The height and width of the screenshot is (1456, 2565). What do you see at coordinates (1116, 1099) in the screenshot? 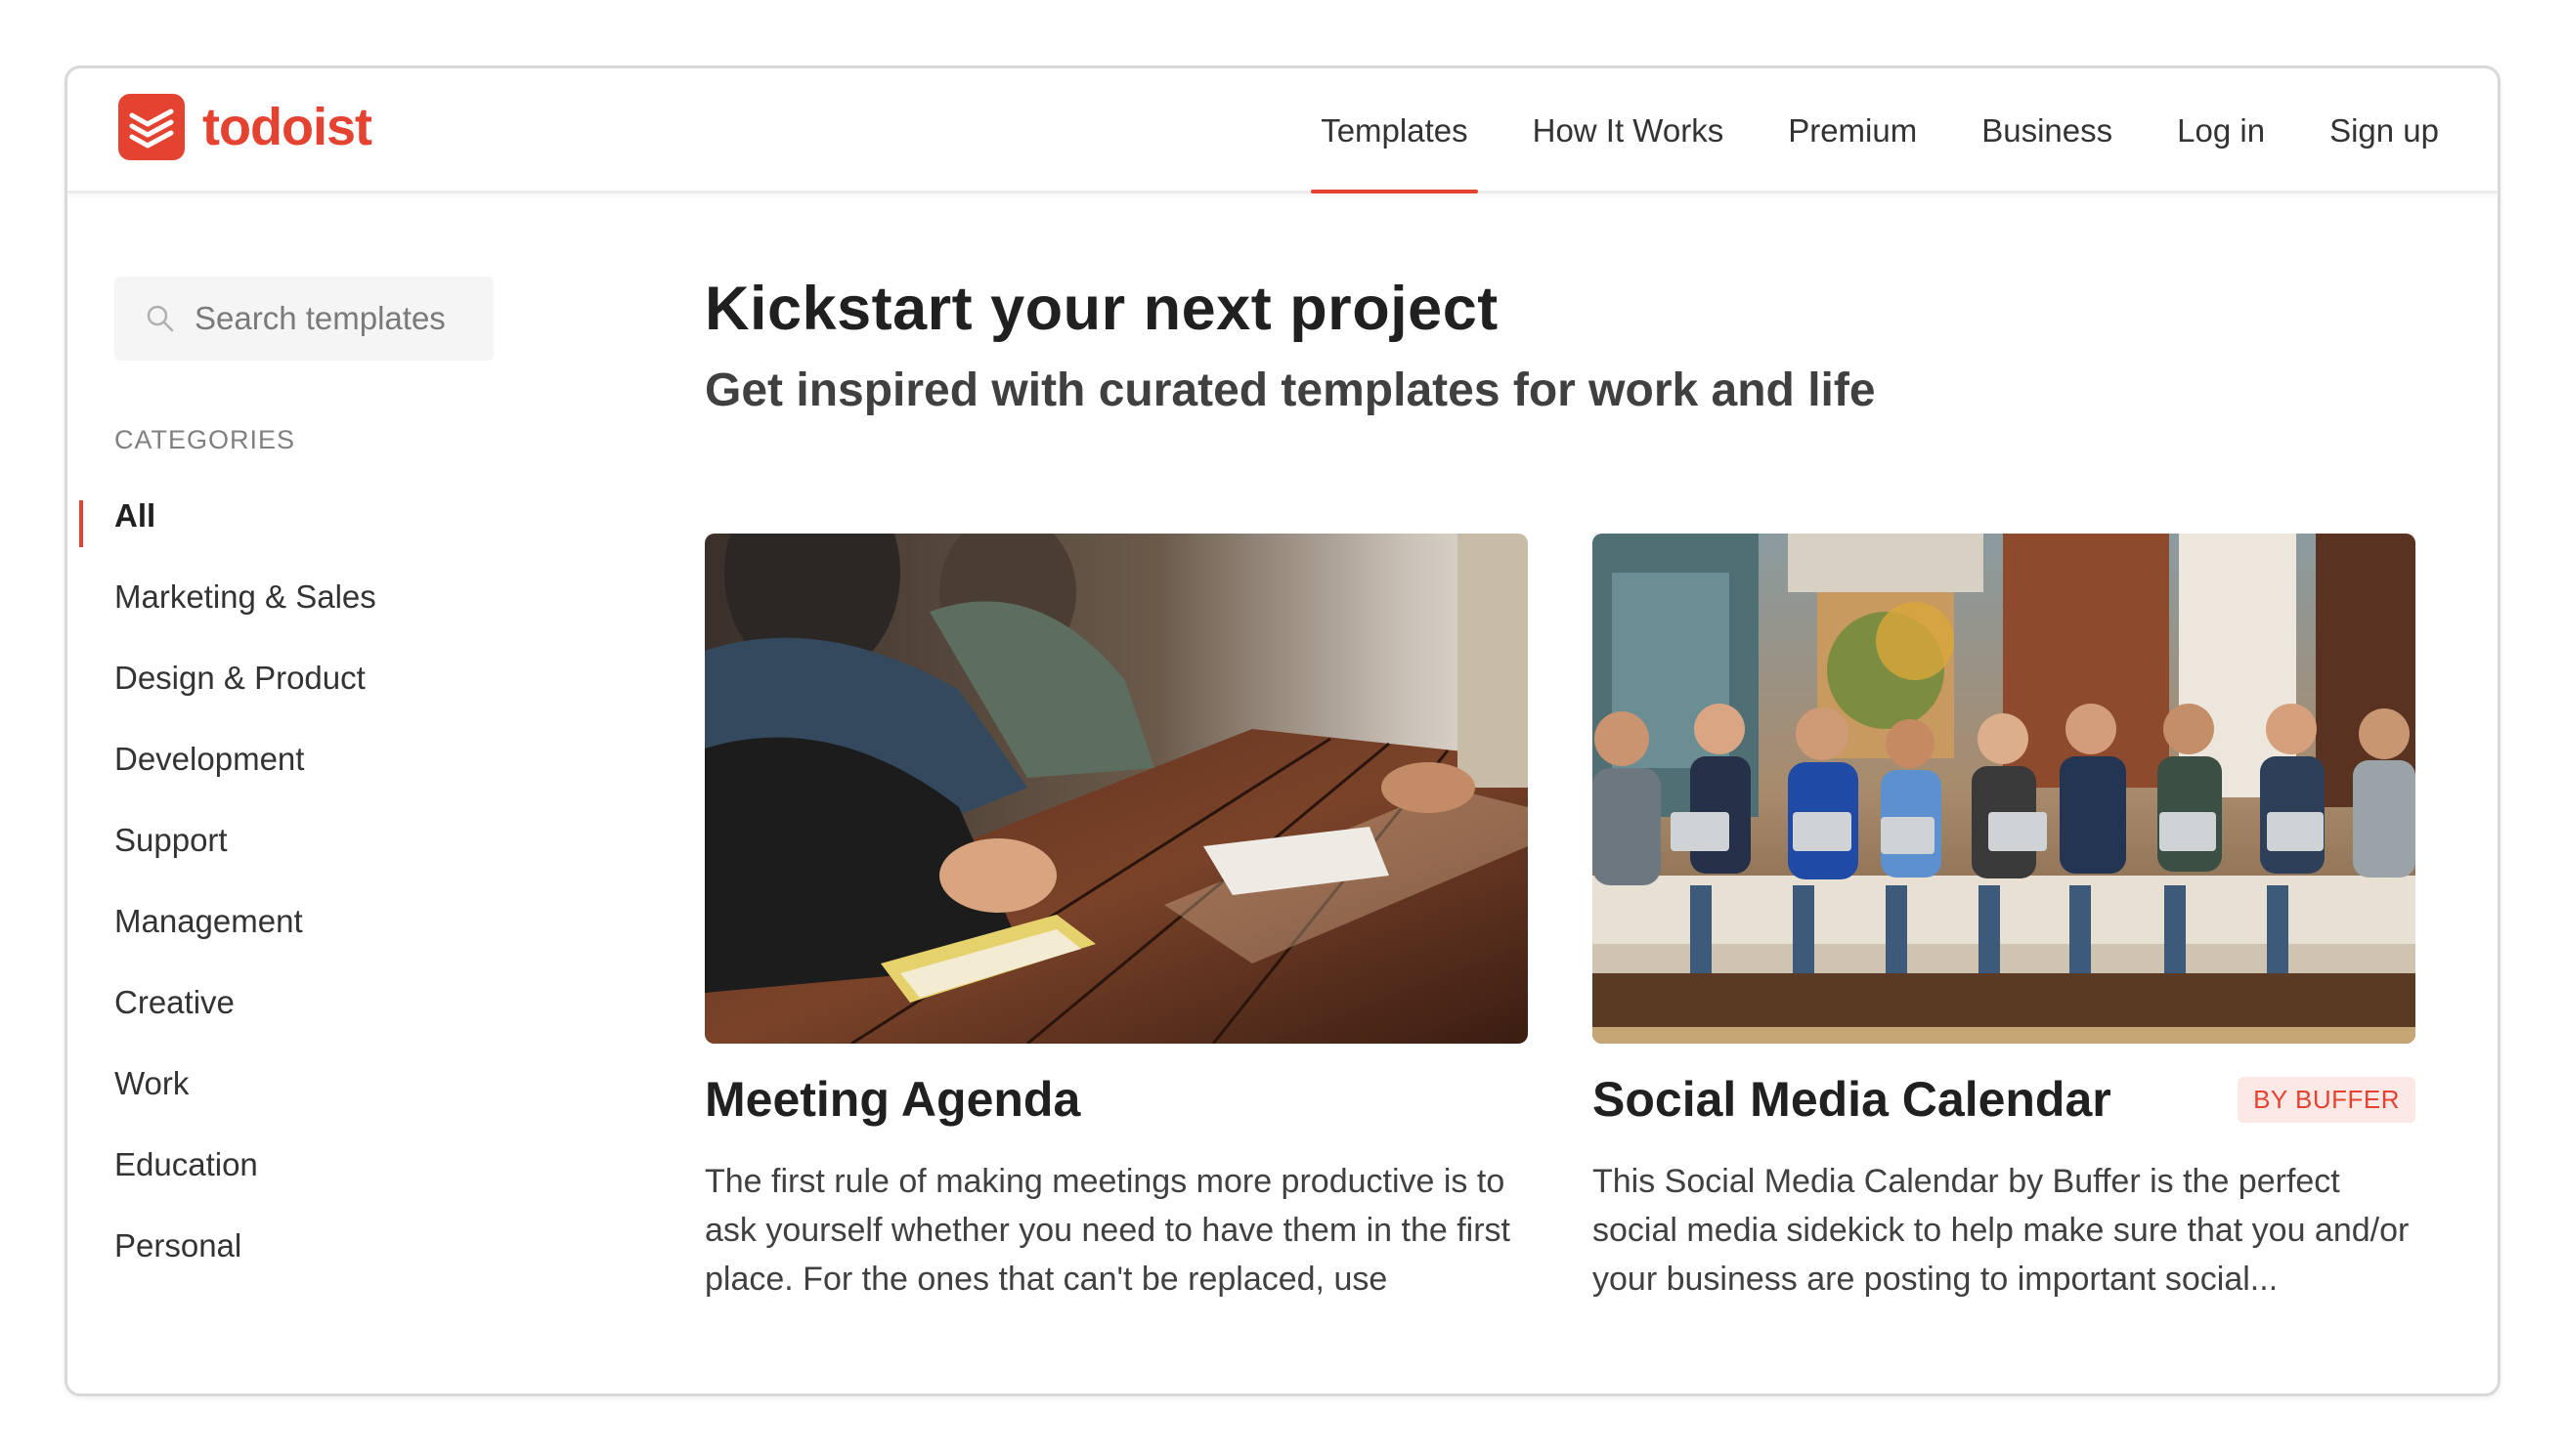
I see `card-title: Meeting Agenda` at bounding box center [1116, 1099].